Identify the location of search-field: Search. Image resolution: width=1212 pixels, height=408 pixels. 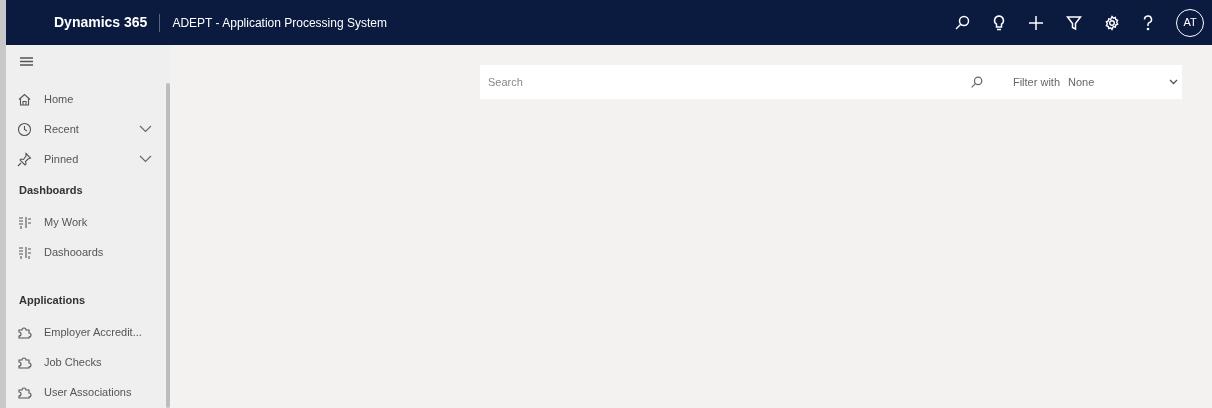
(725, 82).